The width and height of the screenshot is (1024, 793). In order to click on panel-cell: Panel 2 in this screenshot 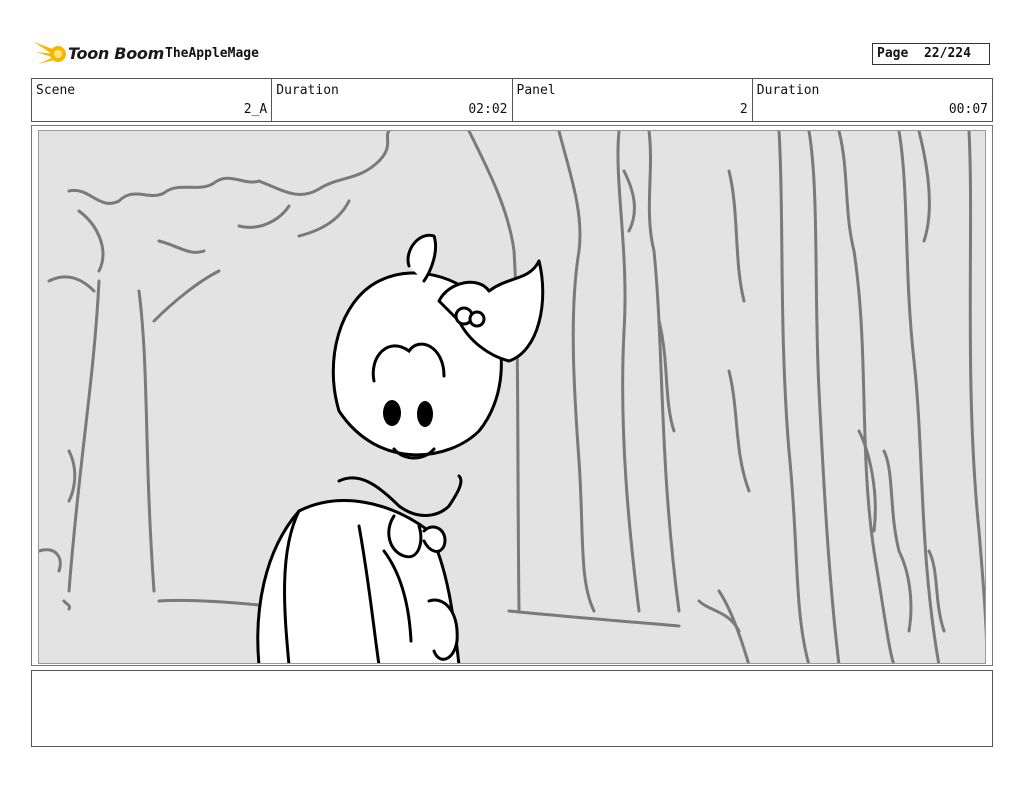, I will do `click(633, 100)`.